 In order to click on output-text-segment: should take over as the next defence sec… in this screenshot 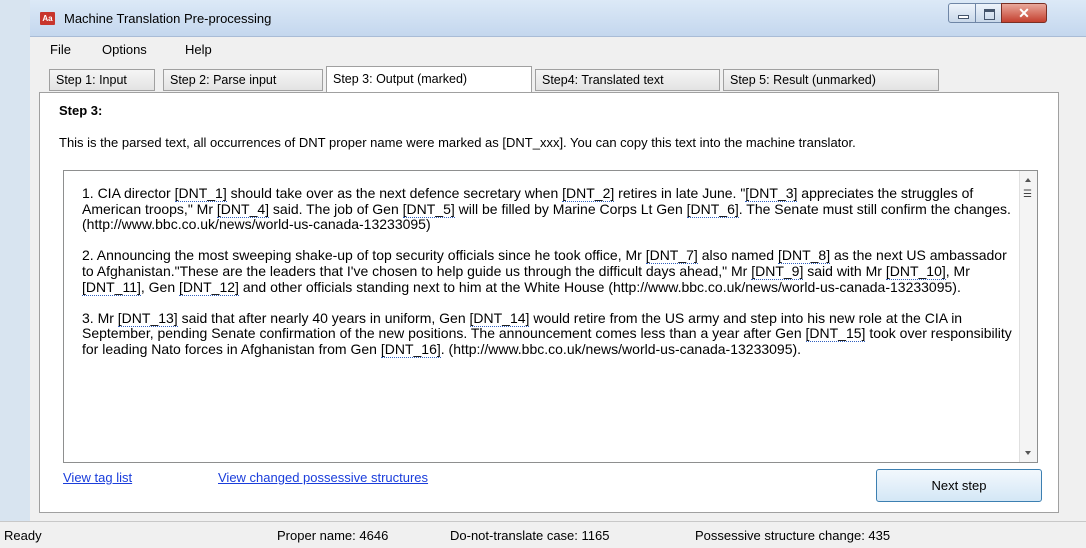, I will do `click(394, 193)`.